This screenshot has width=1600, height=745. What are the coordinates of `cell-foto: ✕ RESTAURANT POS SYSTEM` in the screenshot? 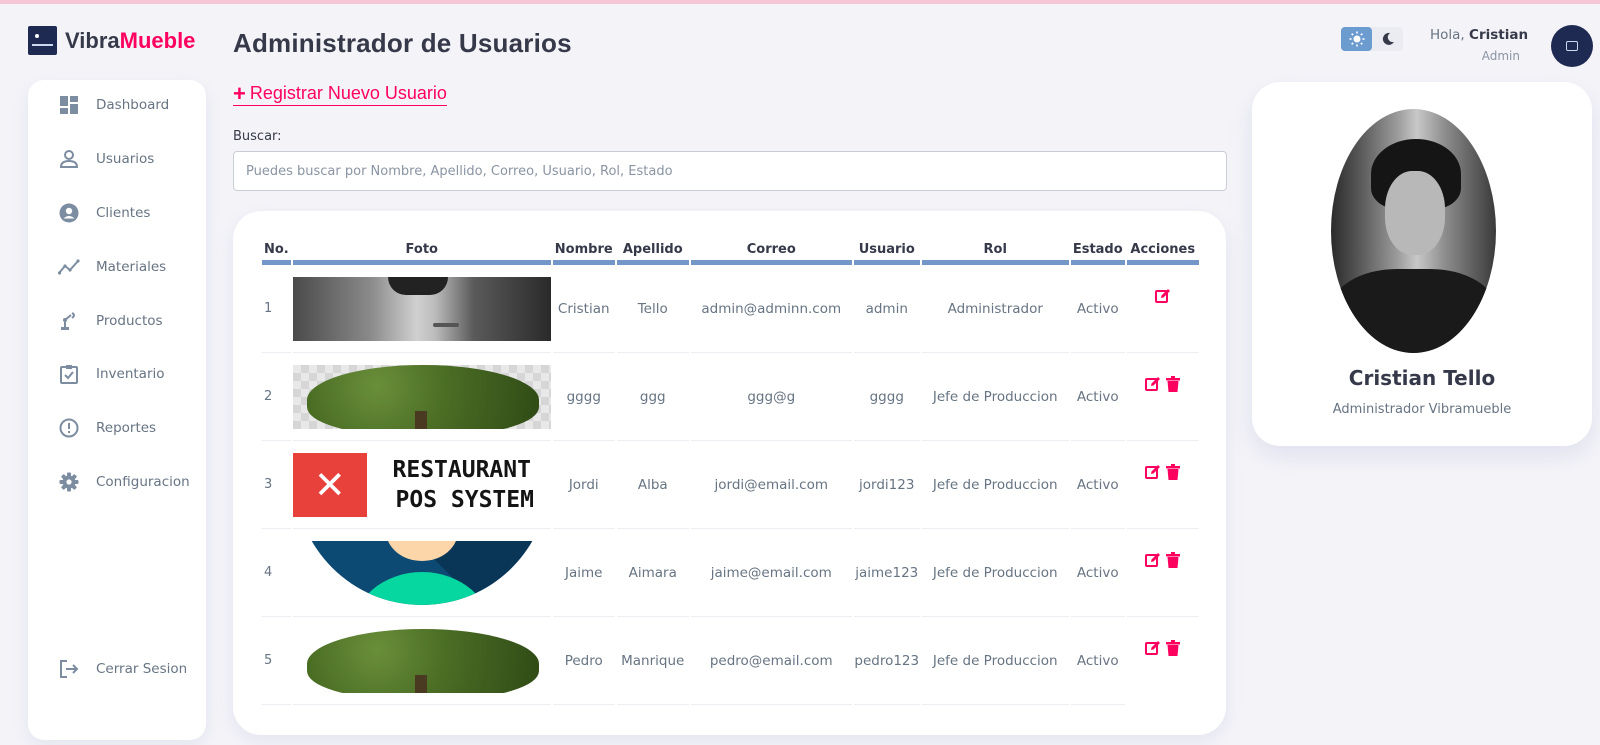 It's located at (421, 485).